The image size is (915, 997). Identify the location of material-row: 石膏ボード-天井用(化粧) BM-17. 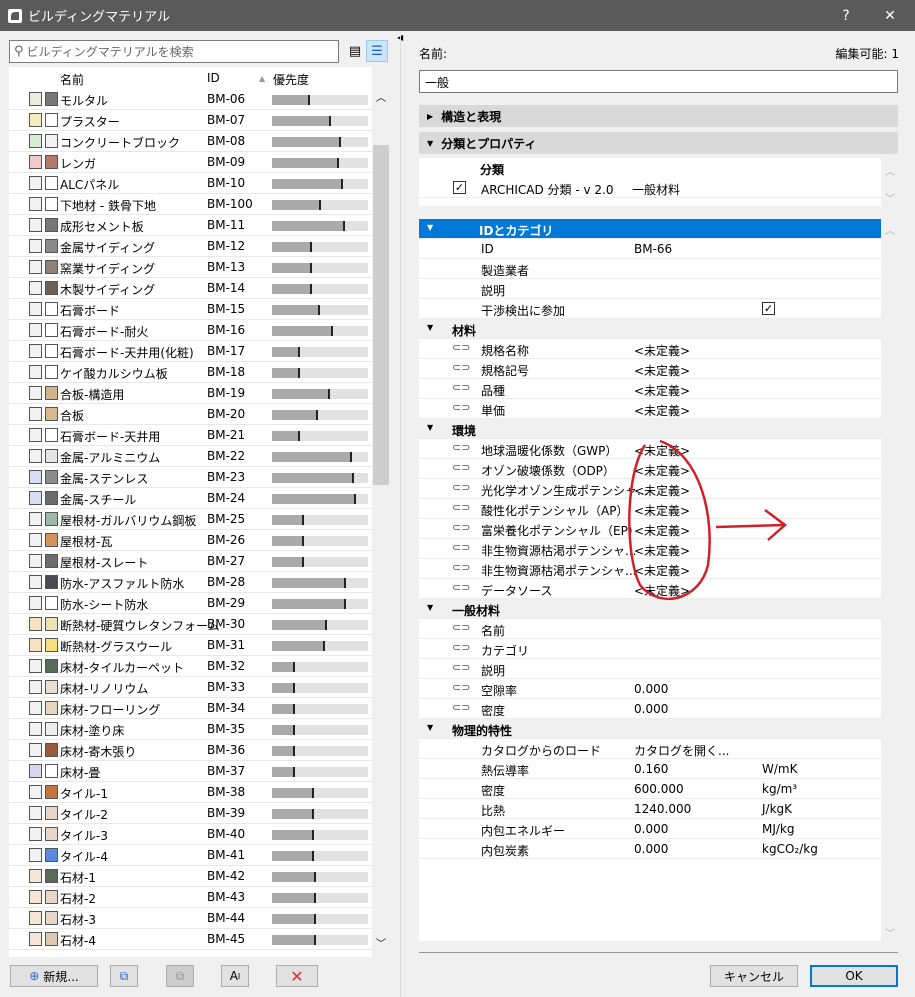
(190, 351).